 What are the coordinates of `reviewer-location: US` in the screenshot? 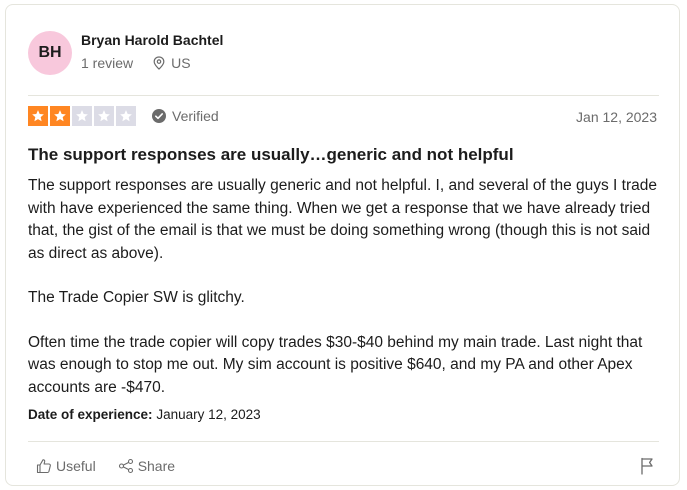 It's located at (172, 63).